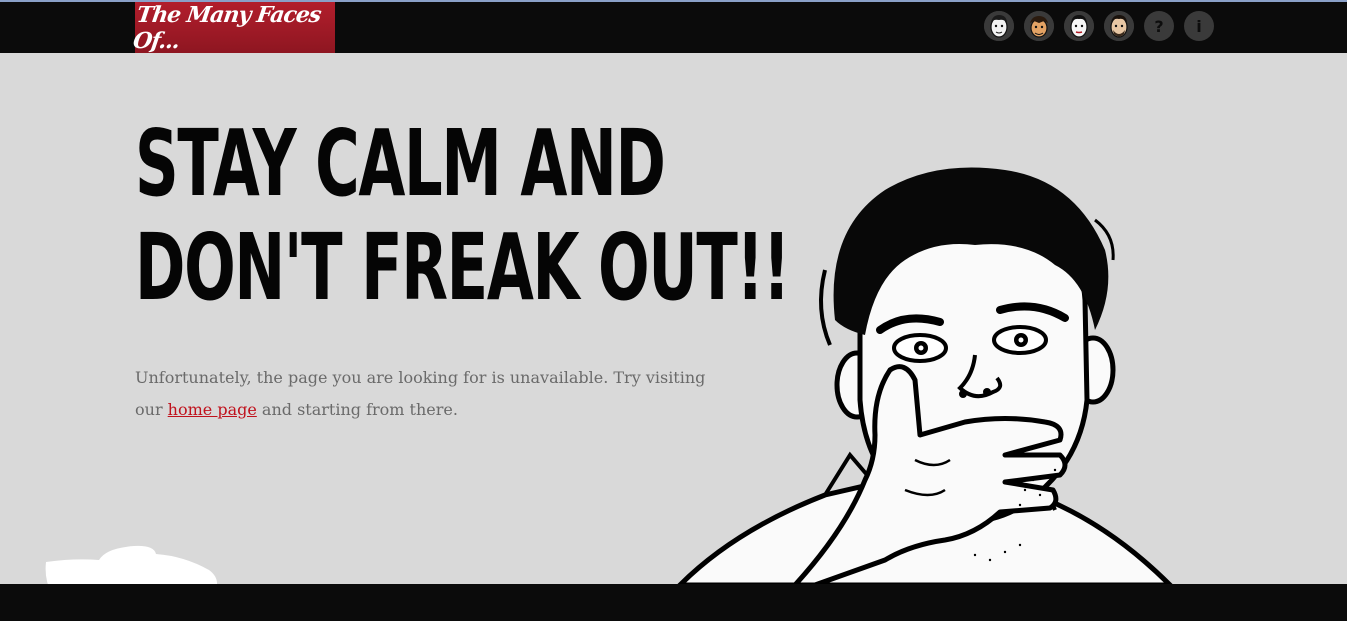 This screenshot has height=621, width=1347. What do you see at coordinates (1099, 26) in the screenshot?
I see `header-nav: ? i` at bounding box center [1099, 26].